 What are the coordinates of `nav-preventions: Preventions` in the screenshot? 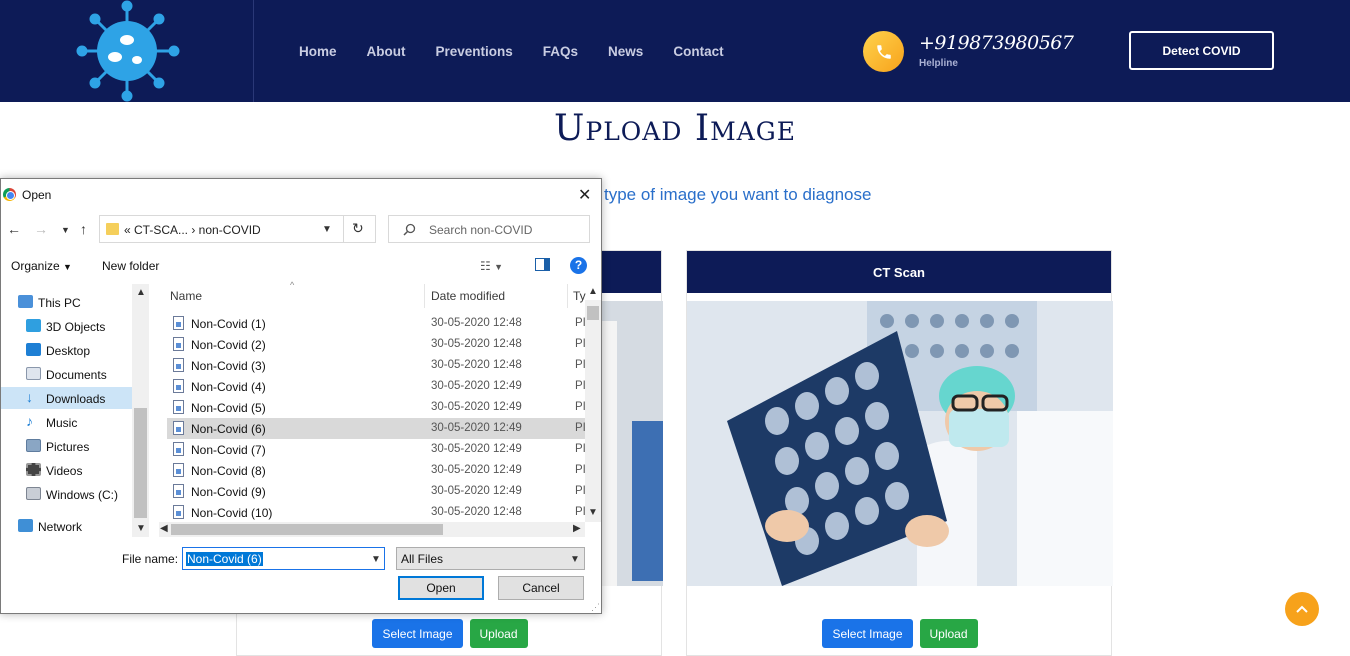 It's located at (474, 51).